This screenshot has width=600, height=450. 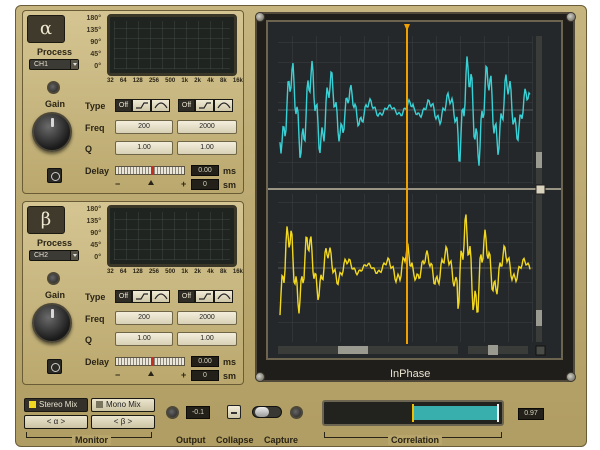 I want to click on alpha-delay-samples-field: 0, so click(x=205, y=184).